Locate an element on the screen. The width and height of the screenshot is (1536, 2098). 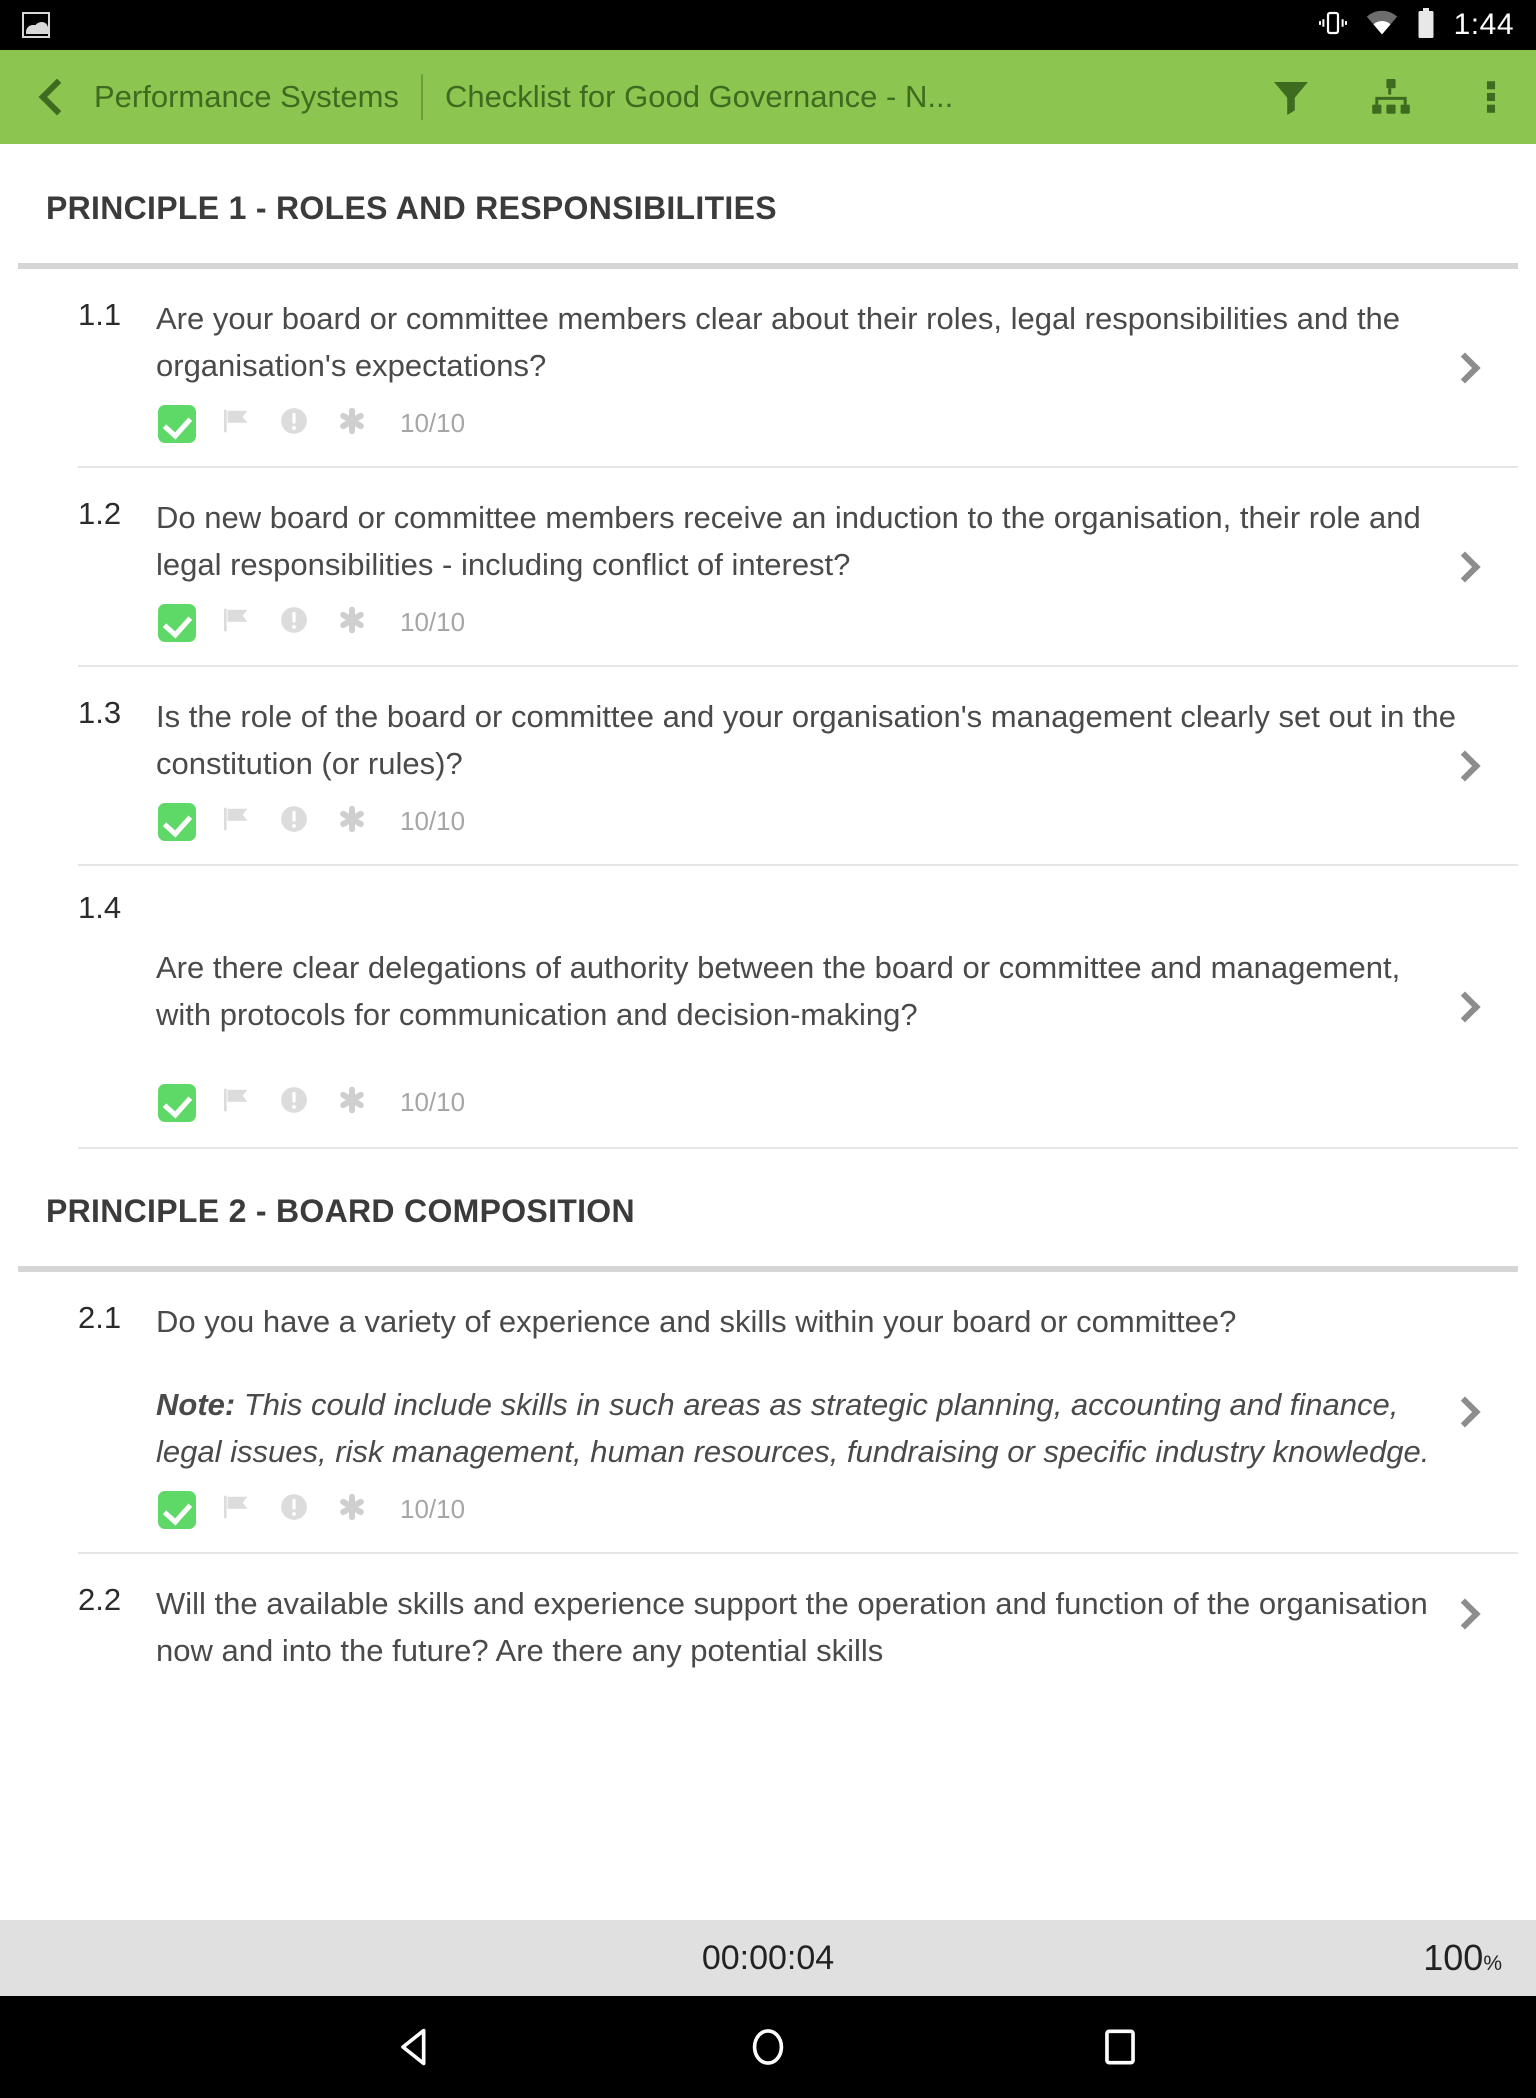
elapsed-timer: 00:00:04 is located at coordinates (768, 1957).